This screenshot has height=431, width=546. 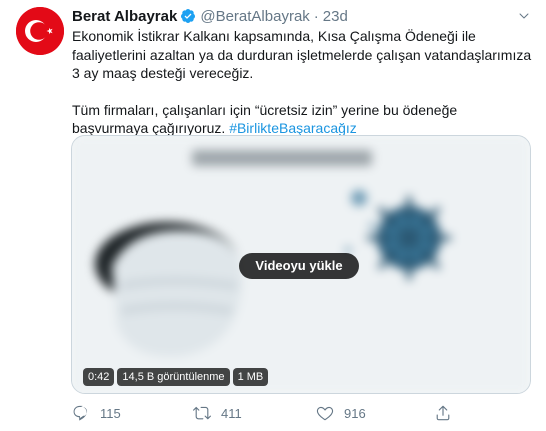 I want to click on video-views-badge: 14,5 B görüntülenme, so click(x=173, y=377).